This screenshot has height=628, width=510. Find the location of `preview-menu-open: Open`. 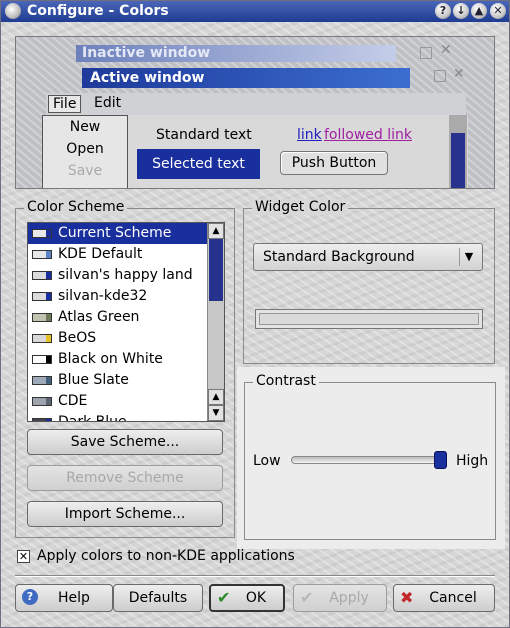

preview-menu-open: Open is located at coordinates (85, 149).